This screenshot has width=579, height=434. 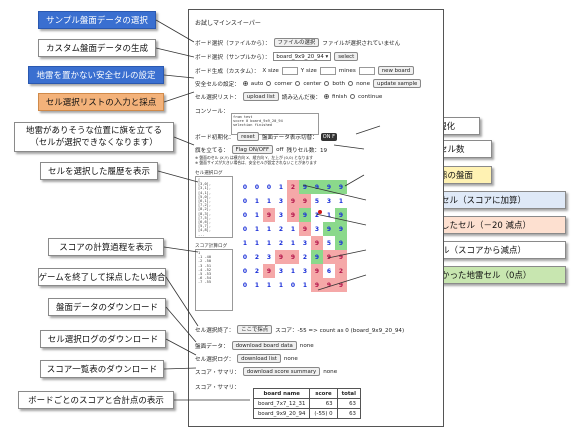 What do you see at coordinates (264, 345) in the screenshot?
I see `download-board-button: download board data` at bounding box center [264, 345].